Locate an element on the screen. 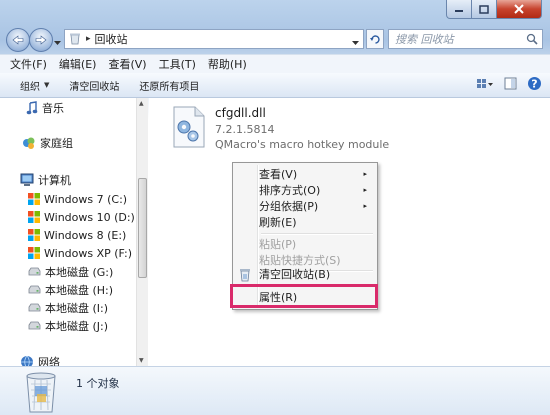 This screenshot has height=415, width=550. nav-item-label: Windows XP (F:) is located at coordinates (88, 253).